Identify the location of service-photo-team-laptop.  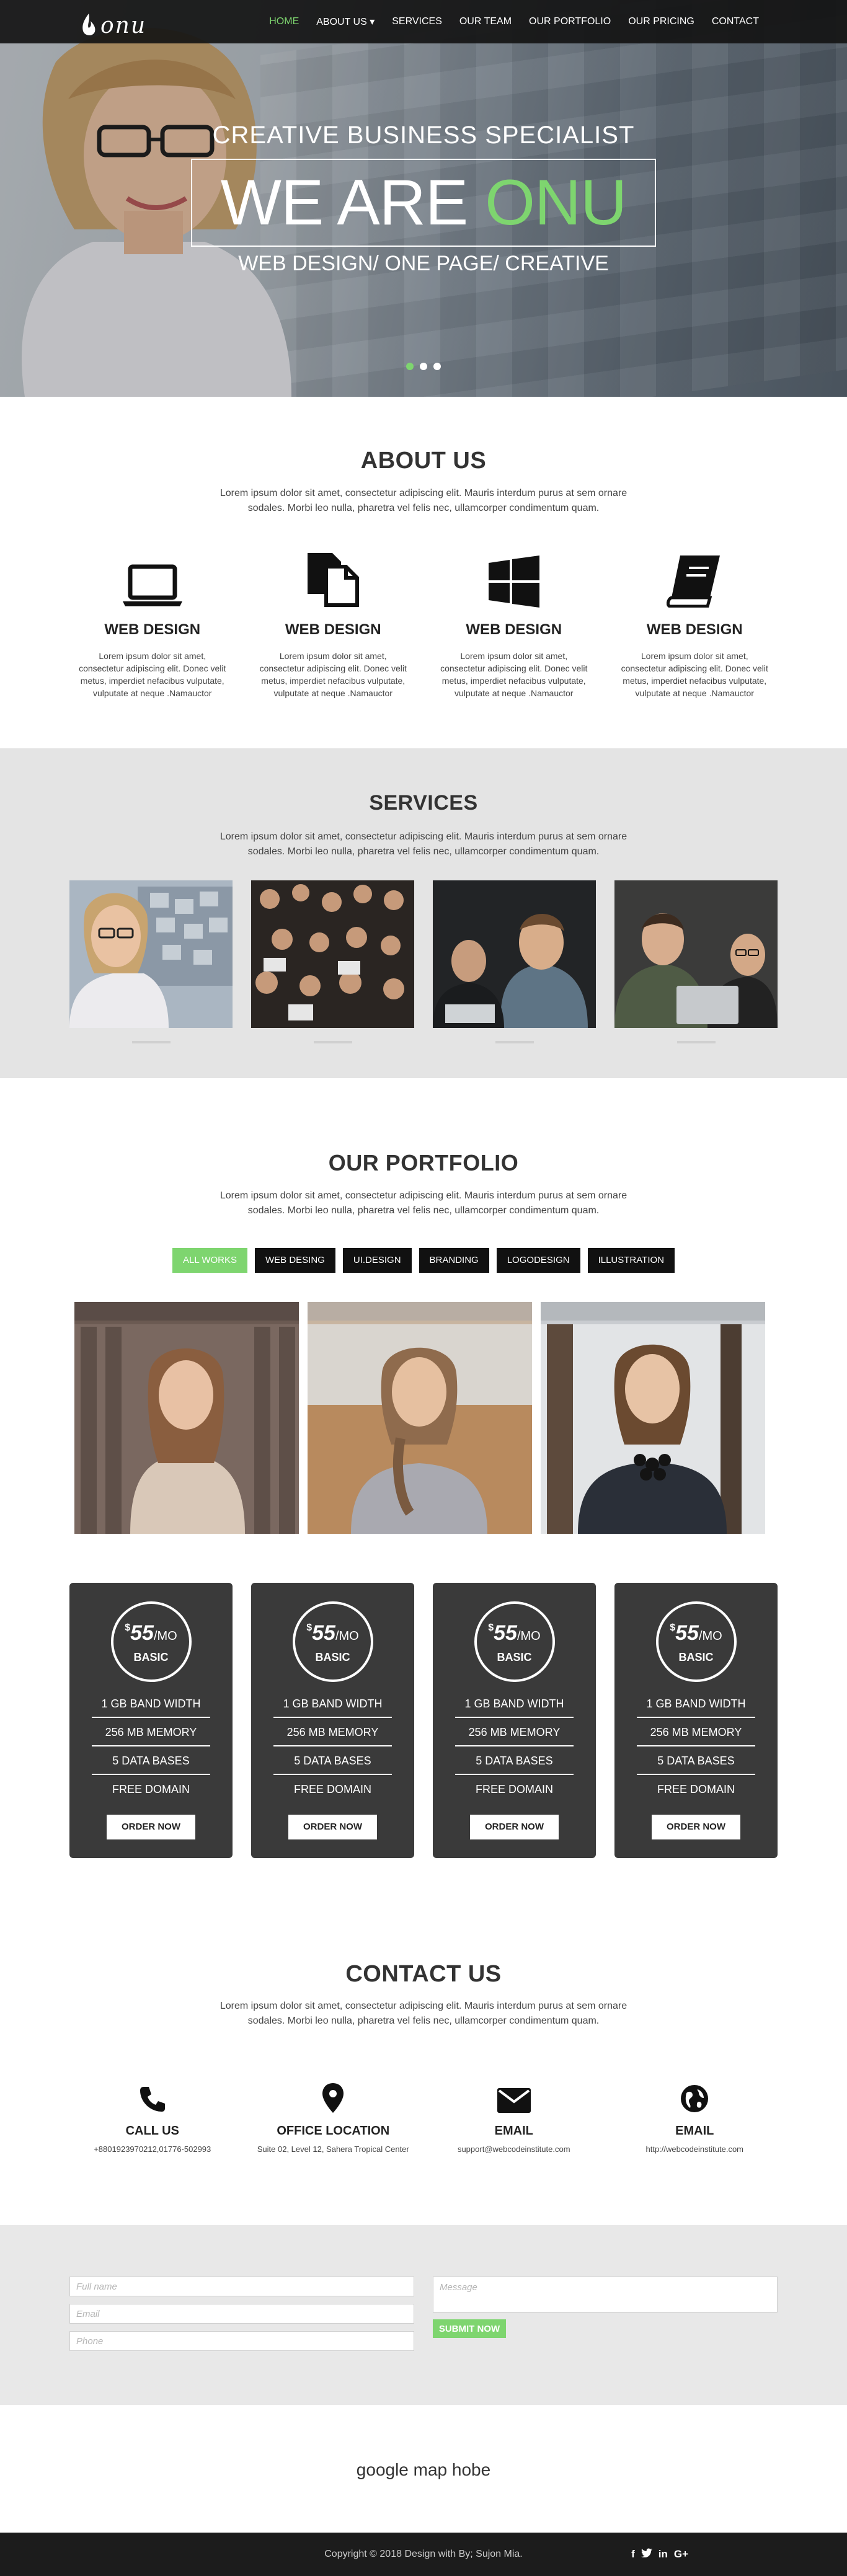
(696, 954).